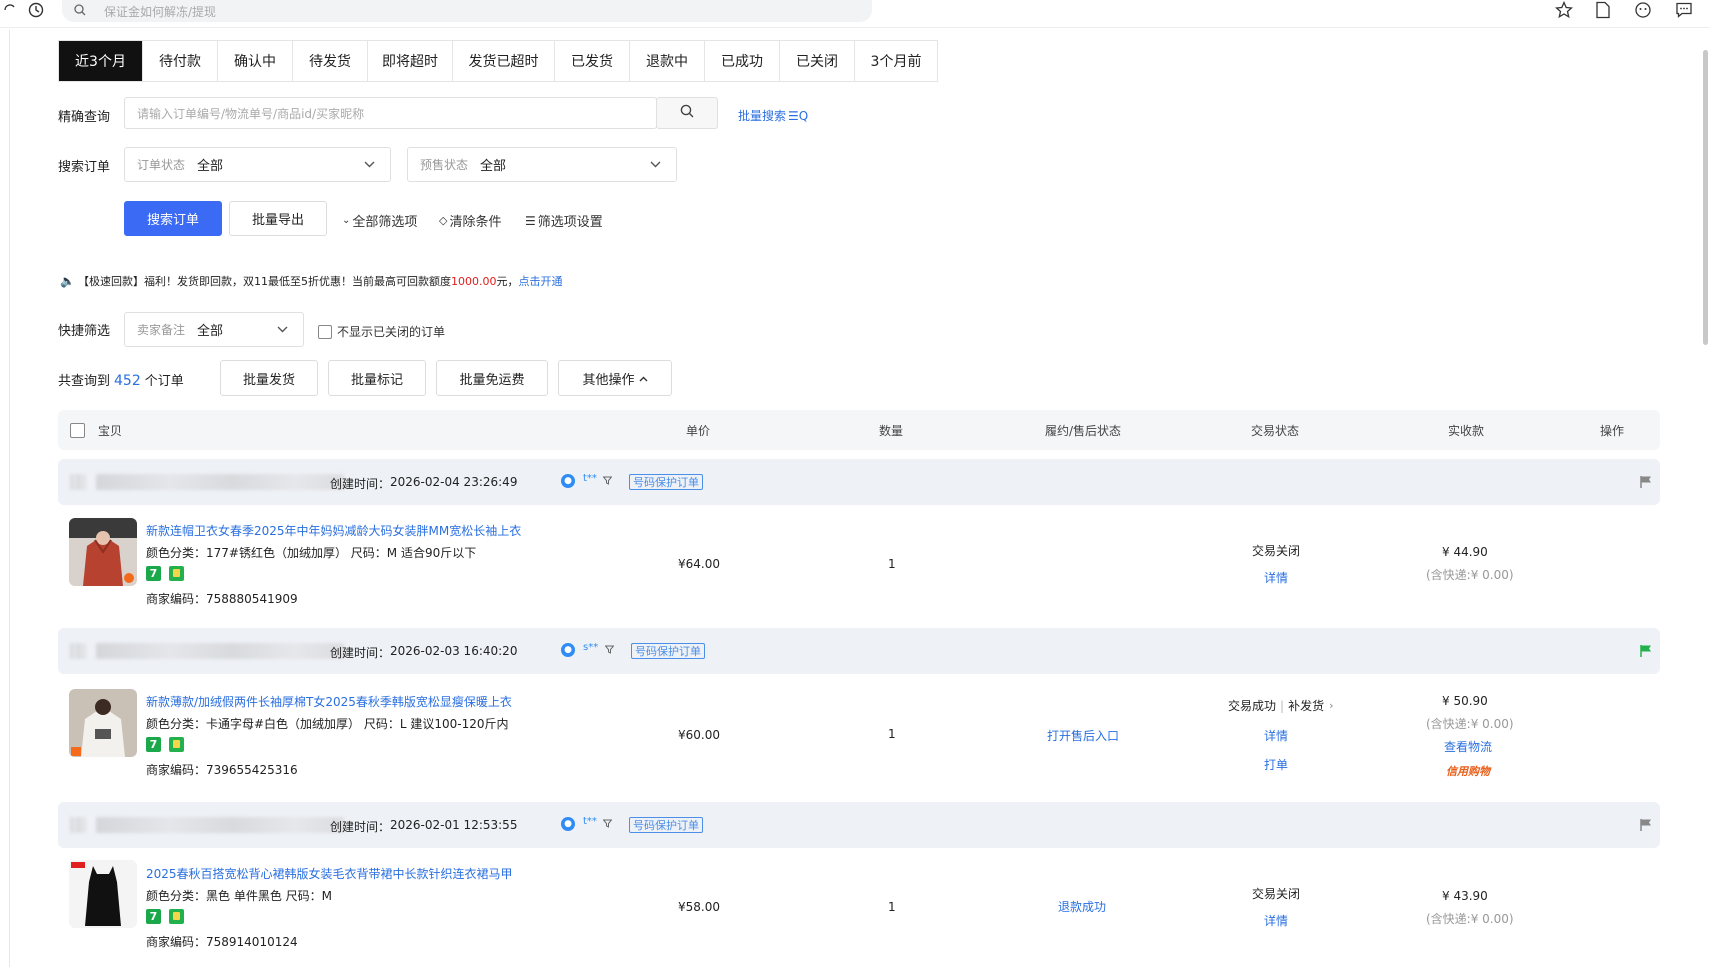 Image resolution: width=1710 pixels, height=967 pixels. What do you see at coordinates (329, 873) in the screenshot?
I see `product-title-link: 2025春秋百搭宽松背心裙韩版女装毛衣背带裙中长款针织连衣裙马甲` at bounding box center [329, 873].